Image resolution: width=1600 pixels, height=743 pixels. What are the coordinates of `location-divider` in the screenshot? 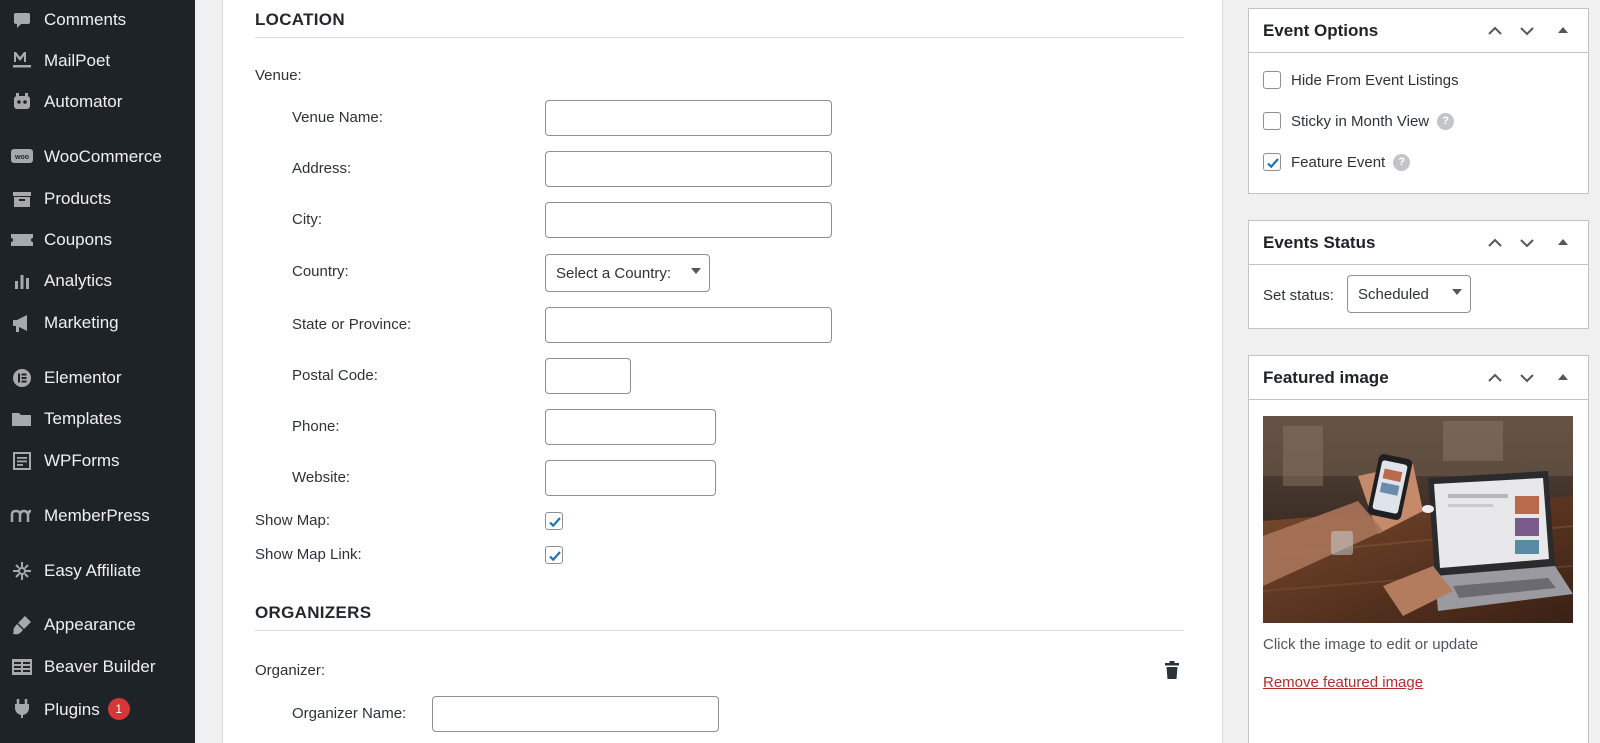 It's located at (719, 37).